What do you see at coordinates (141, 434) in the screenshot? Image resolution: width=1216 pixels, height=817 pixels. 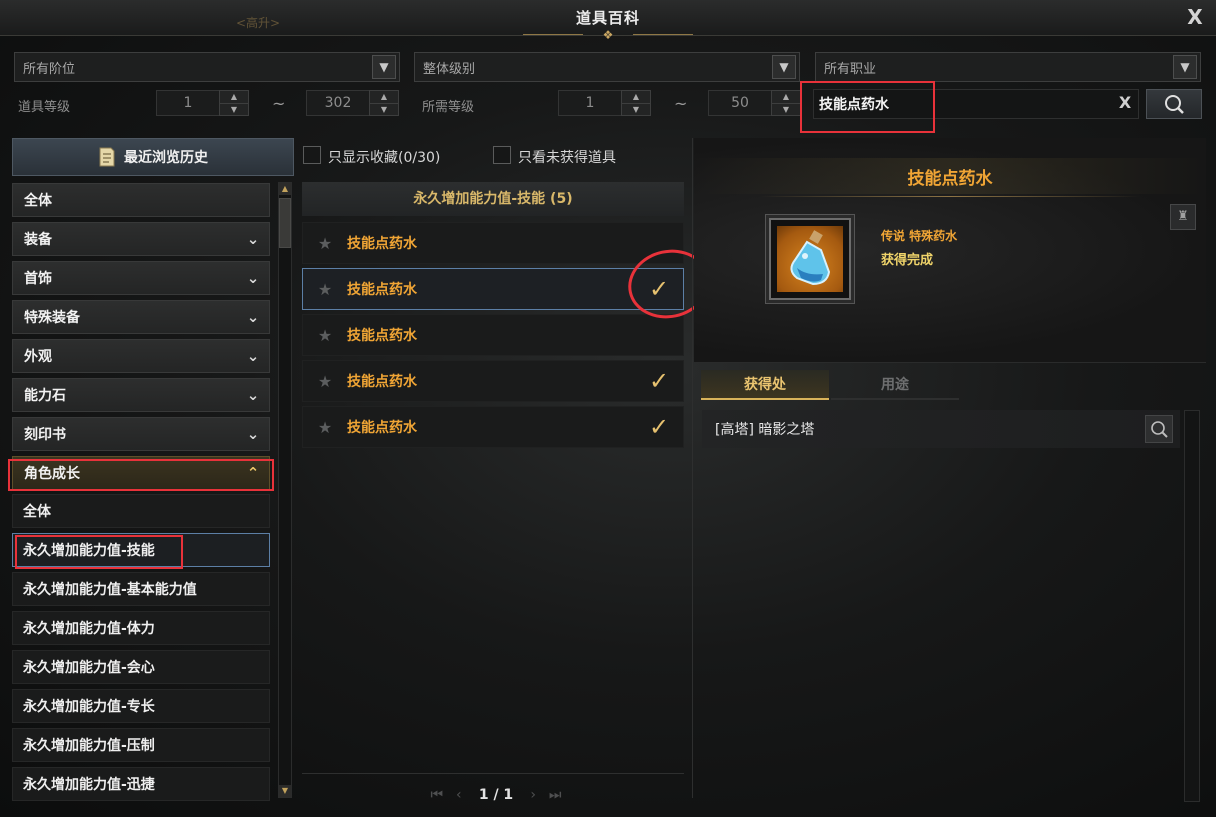 I see `category-engraving-book: 刻印书 ⌄` at bounding box center [141, 434].